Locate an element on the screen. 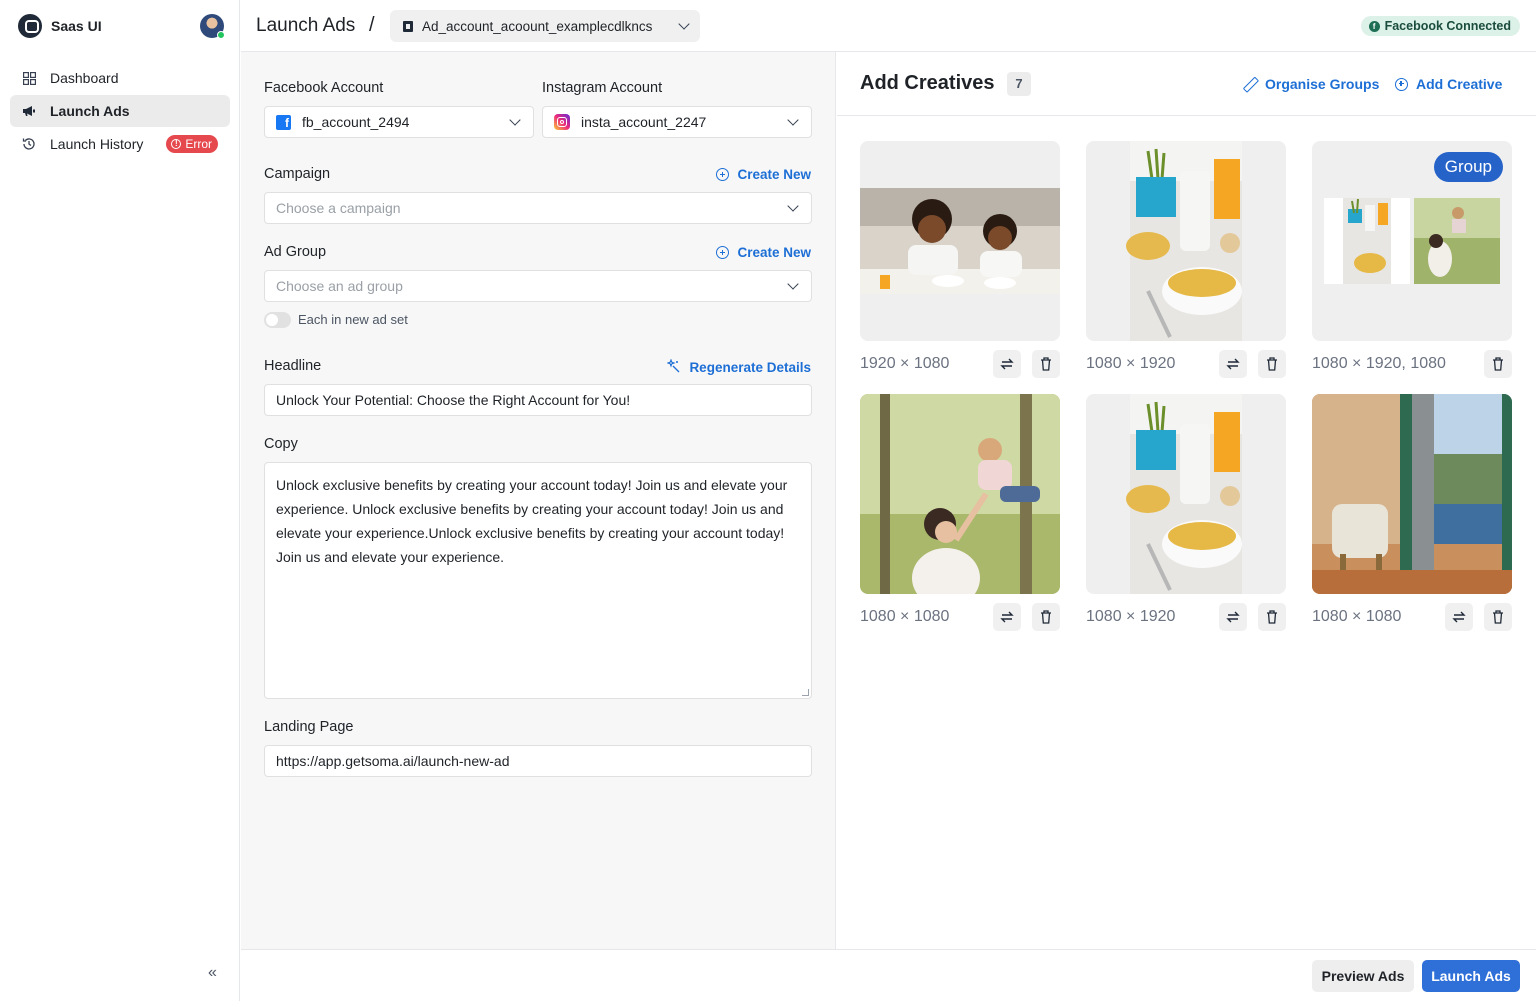  brand-logo-icon is located at coordinates (30, 26).